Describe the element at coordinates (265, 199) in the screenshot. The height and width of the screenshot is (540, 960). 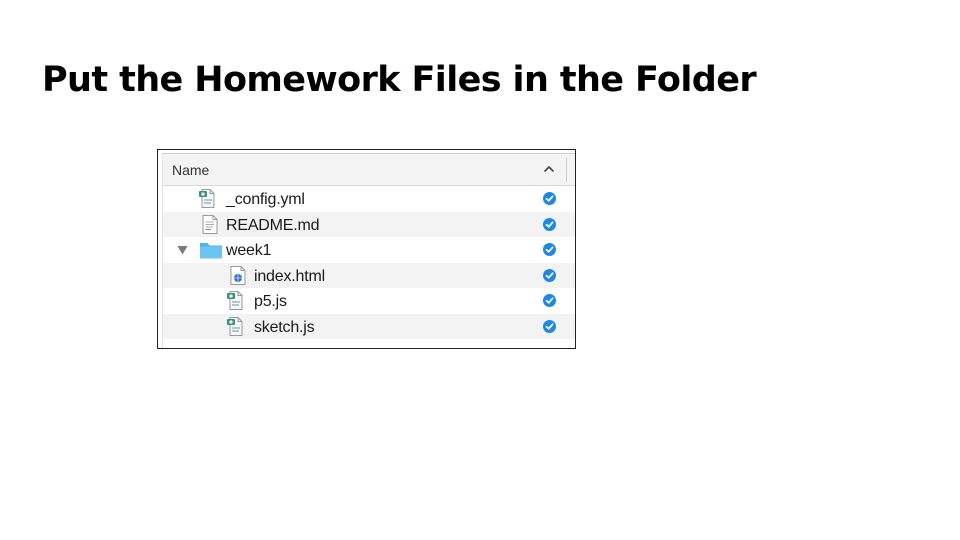
I see `file-name: _config.yml` at that location.